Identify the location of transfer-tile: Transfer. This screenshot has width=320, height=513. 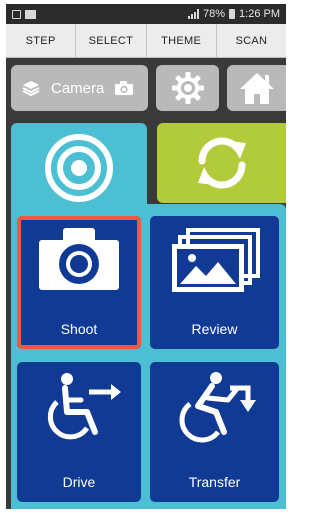
(214, 432).